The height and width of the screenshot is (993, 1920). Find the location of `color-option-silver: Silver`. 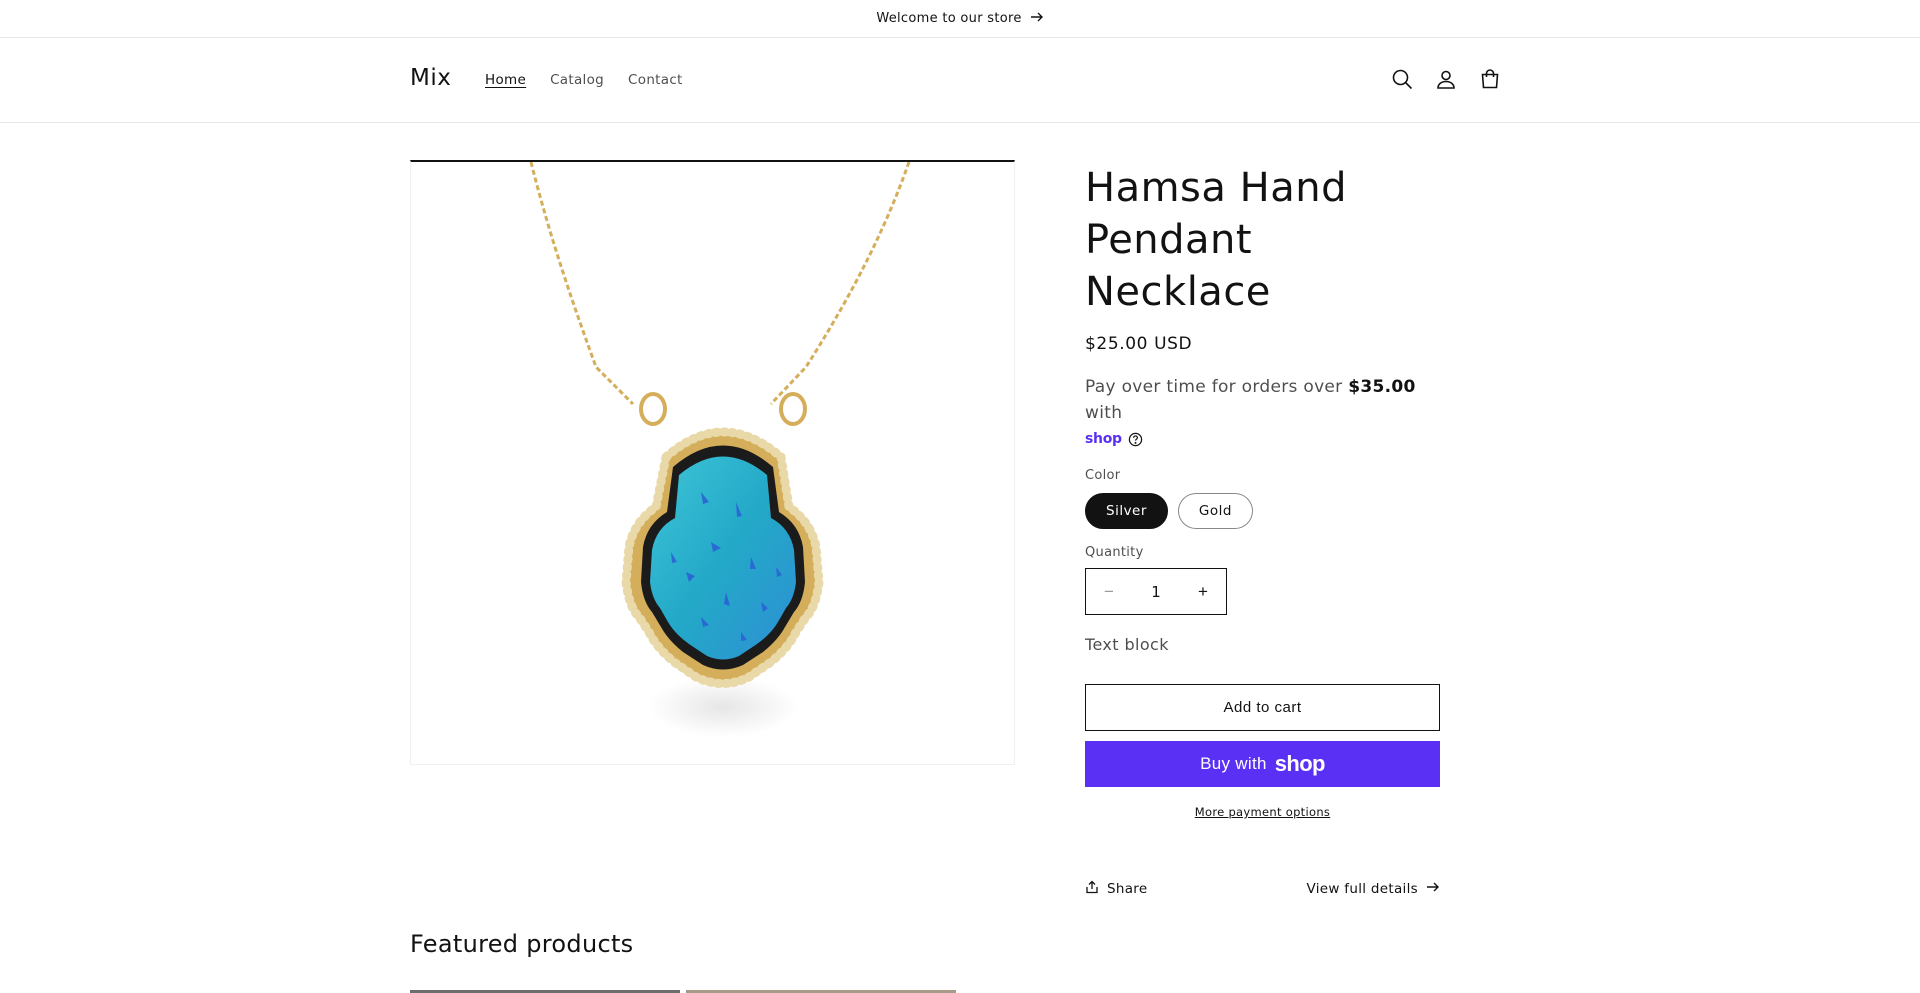

color-option-silver: Silver is located at coordinates (1126, 511).